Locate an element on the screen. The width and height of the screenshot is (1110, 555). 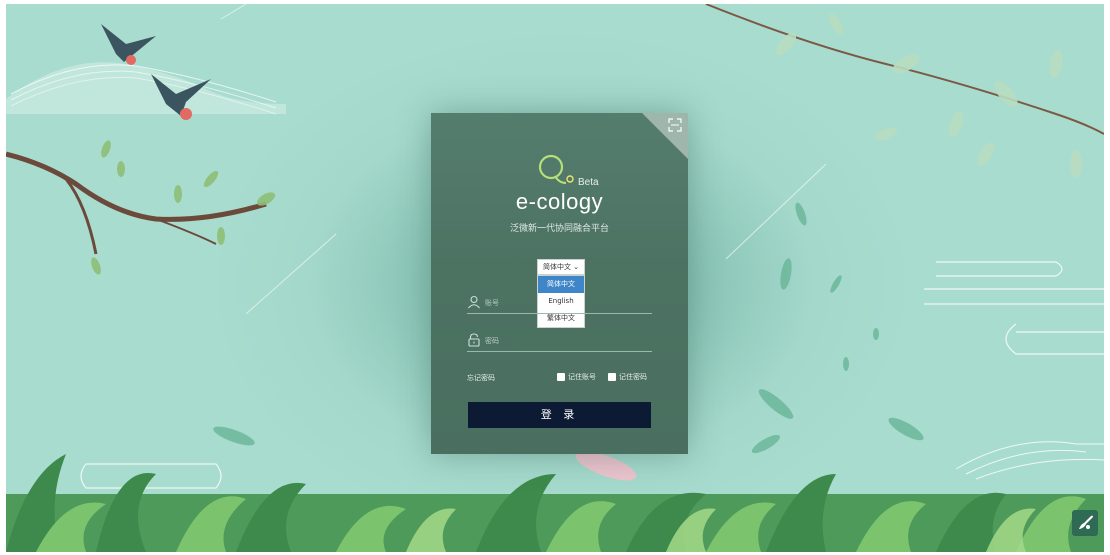
forgot-password-link: 忘记密码 is located at coordinates (481, 378).